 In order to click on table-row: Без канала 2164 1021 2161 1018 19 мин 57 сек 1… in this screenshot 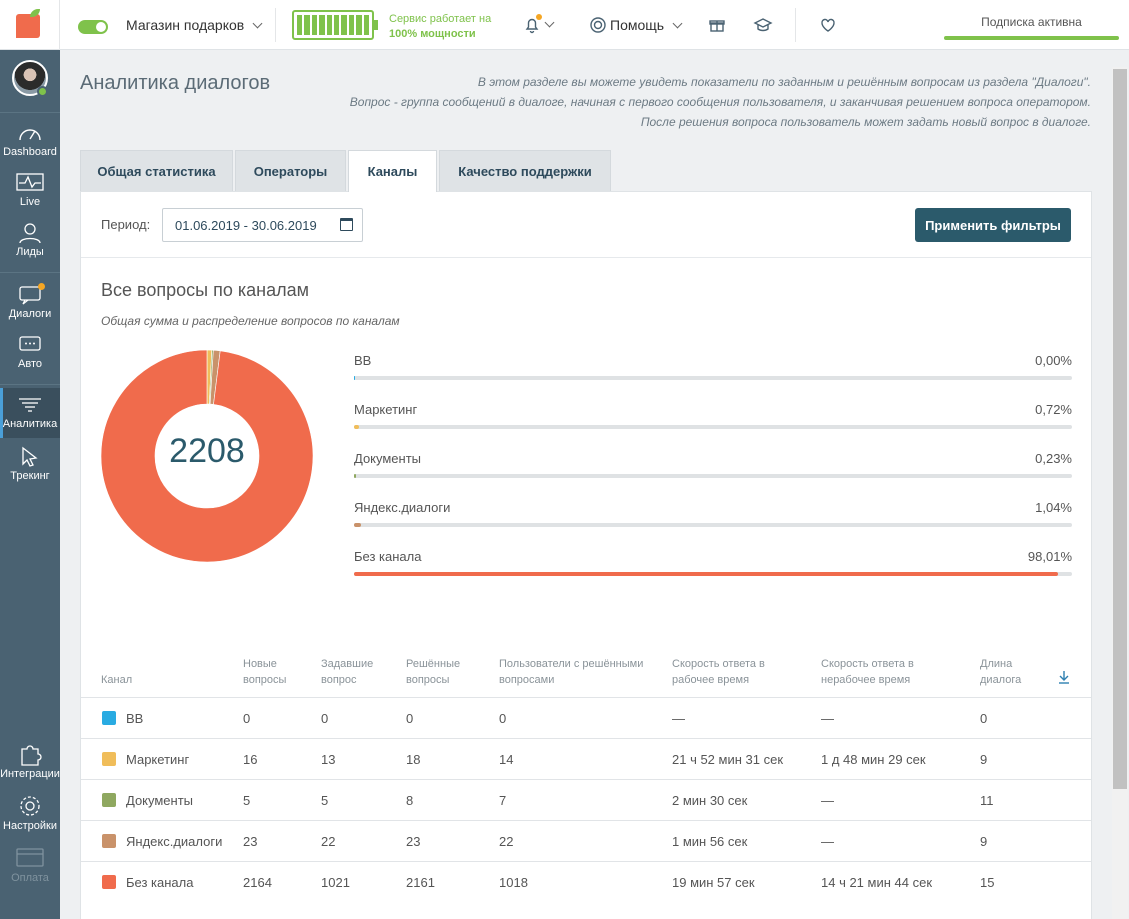, I will do `click(586, 881)`.